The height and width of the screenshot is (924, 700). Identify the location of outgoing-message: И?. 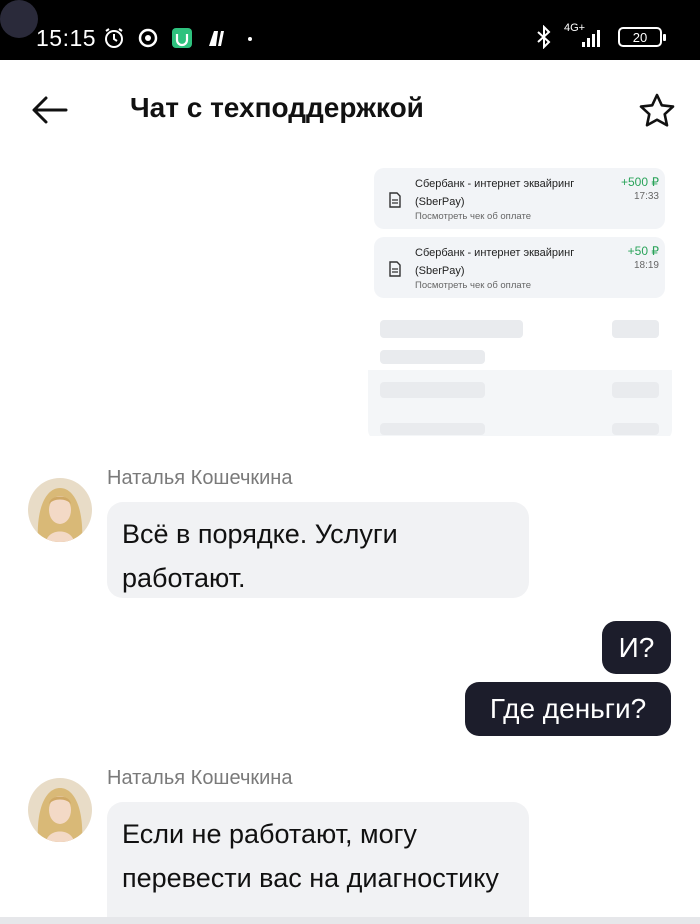
(636, 647).